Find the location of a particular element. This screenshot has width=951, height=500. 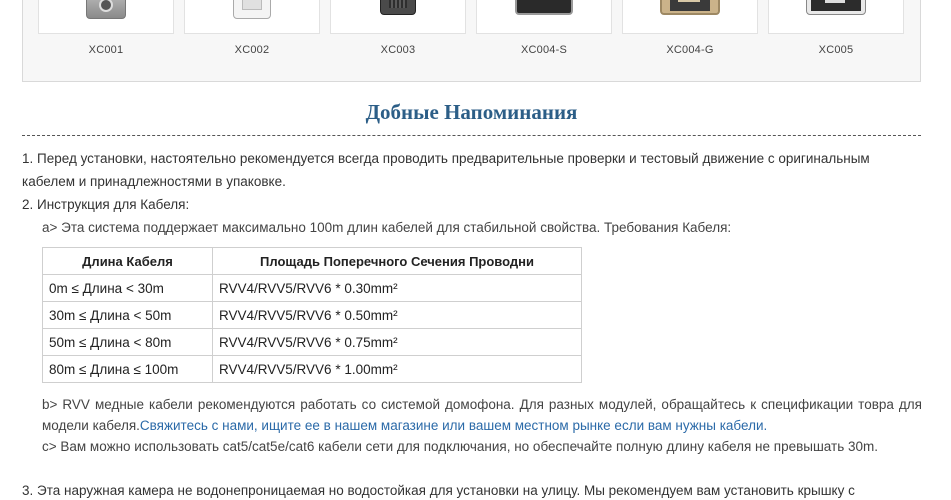

product-code: XC004-G is located at coordinates (690, 50).